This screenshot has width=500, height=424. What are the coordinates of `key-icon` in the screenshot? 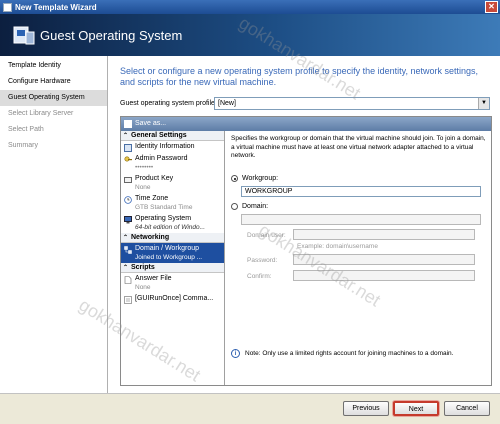 It's located at (128, 159).